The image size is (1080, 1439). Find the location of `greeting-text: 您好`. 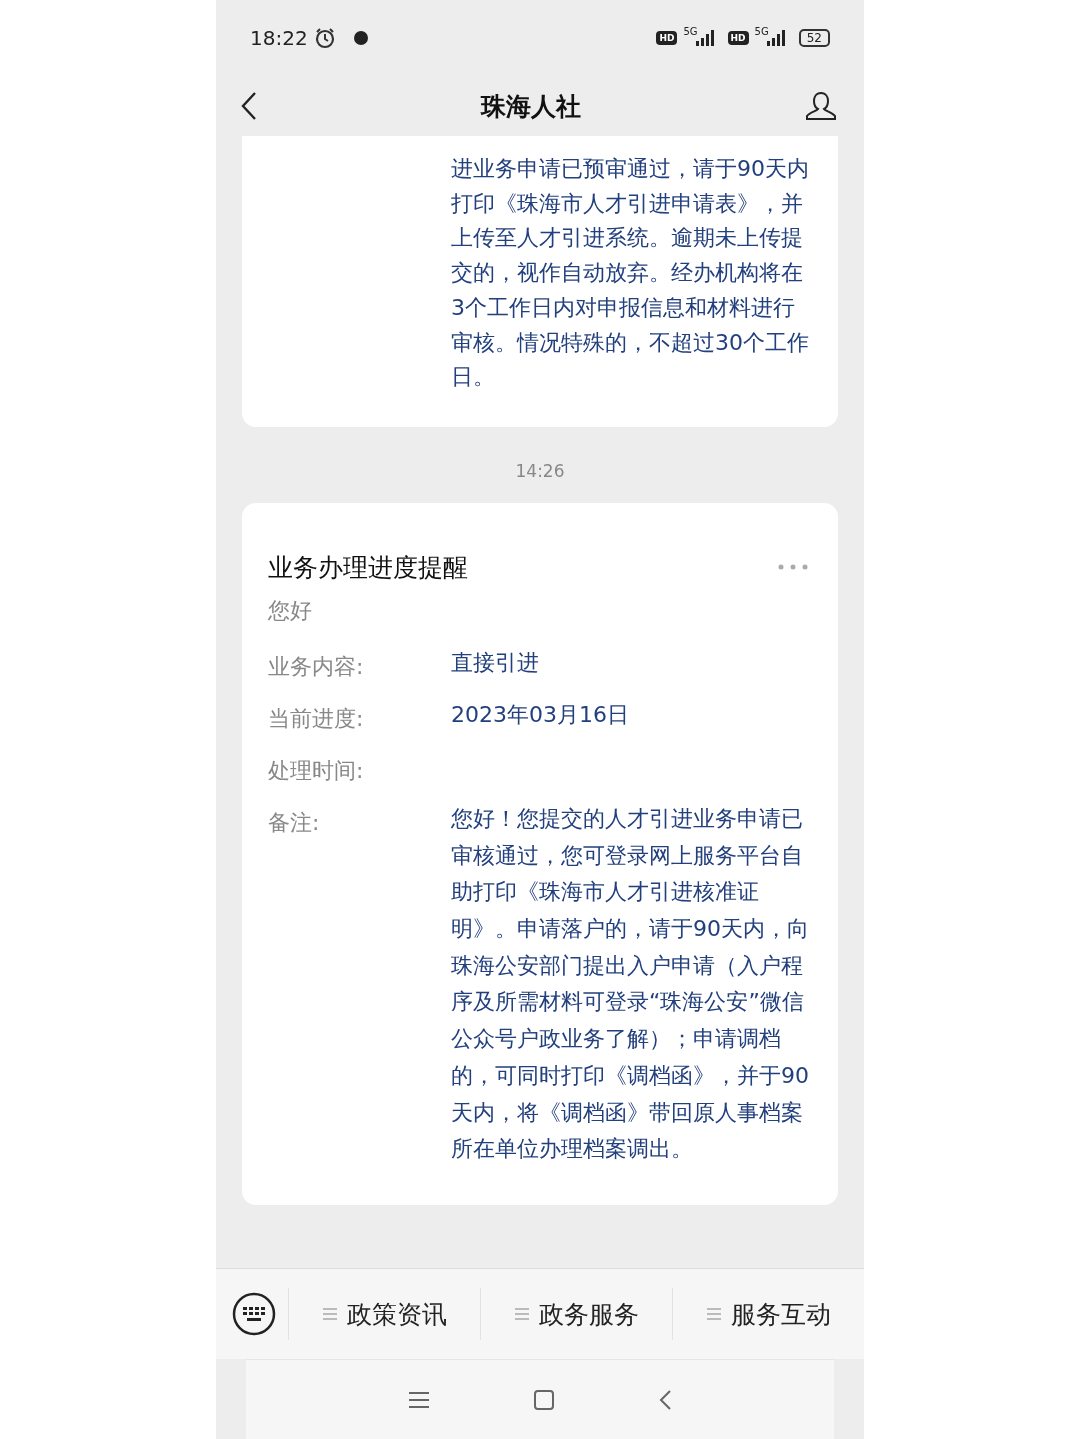

greeting-text: 您好 is located at coordinates (290, 610).